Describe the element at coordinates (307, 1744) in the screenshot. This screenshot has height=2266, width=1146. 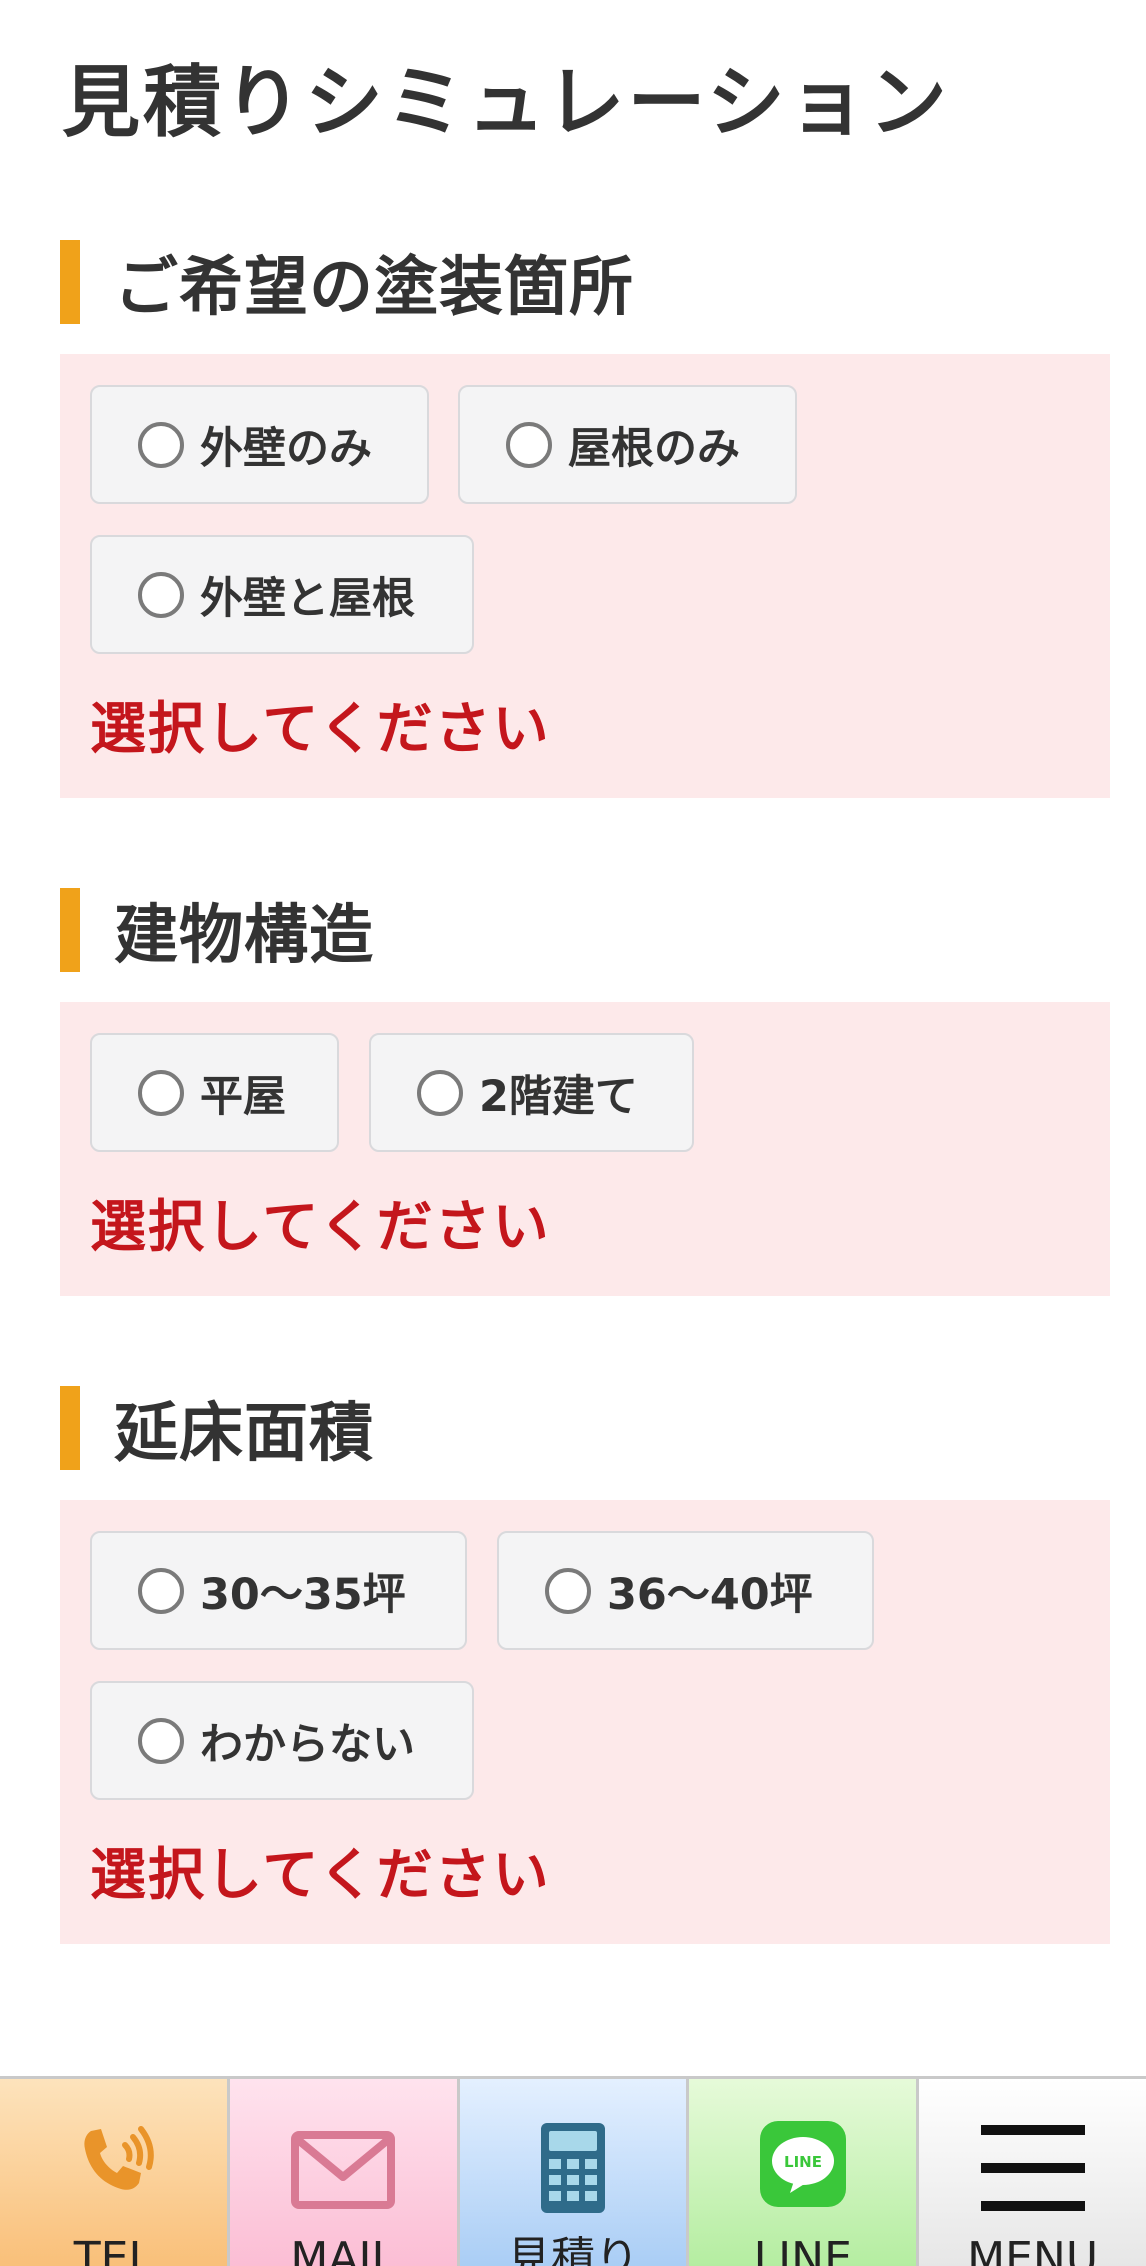
I see `option-label: わからない` at that location.